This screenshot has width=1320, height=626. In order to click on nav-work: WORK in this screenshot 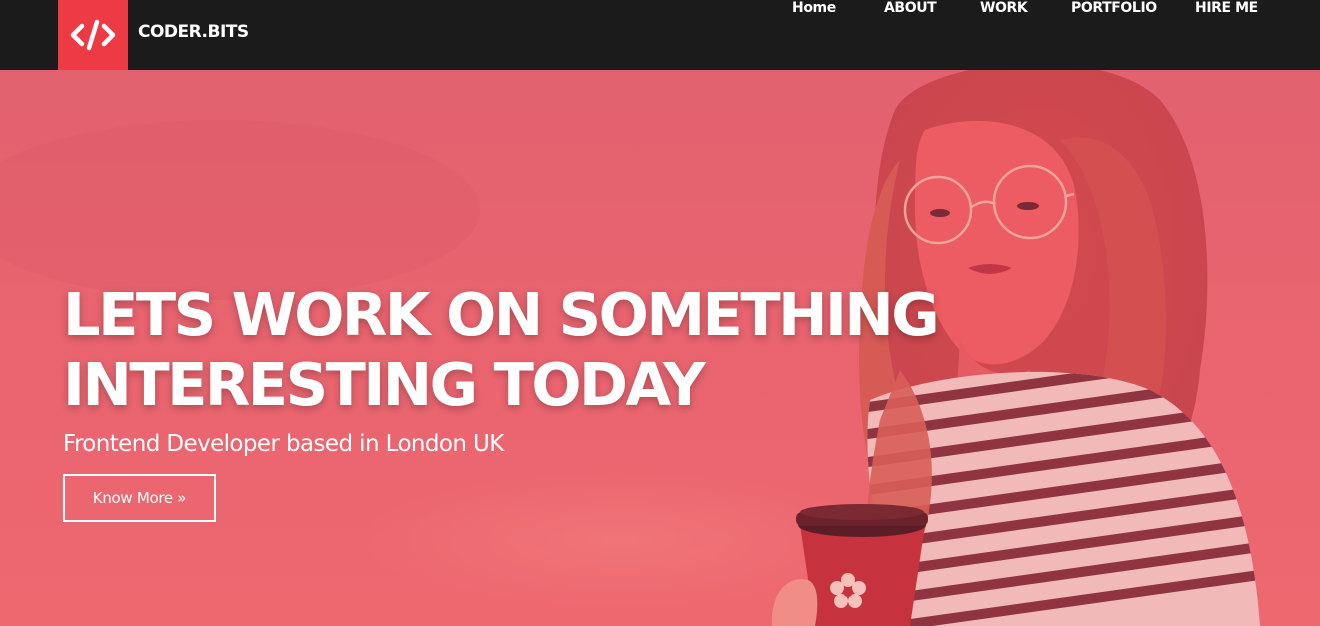, I will do `click(1004, 8)`.